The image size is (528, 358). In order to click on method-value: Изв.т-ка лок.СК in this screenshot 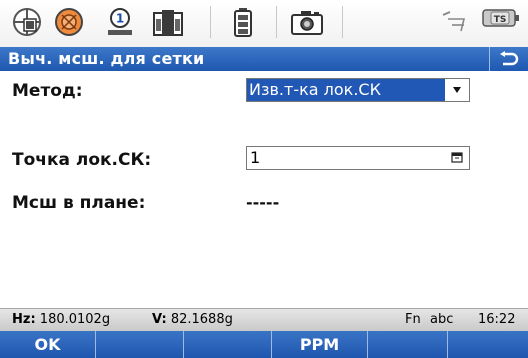, I will do `click(346, 90)`.